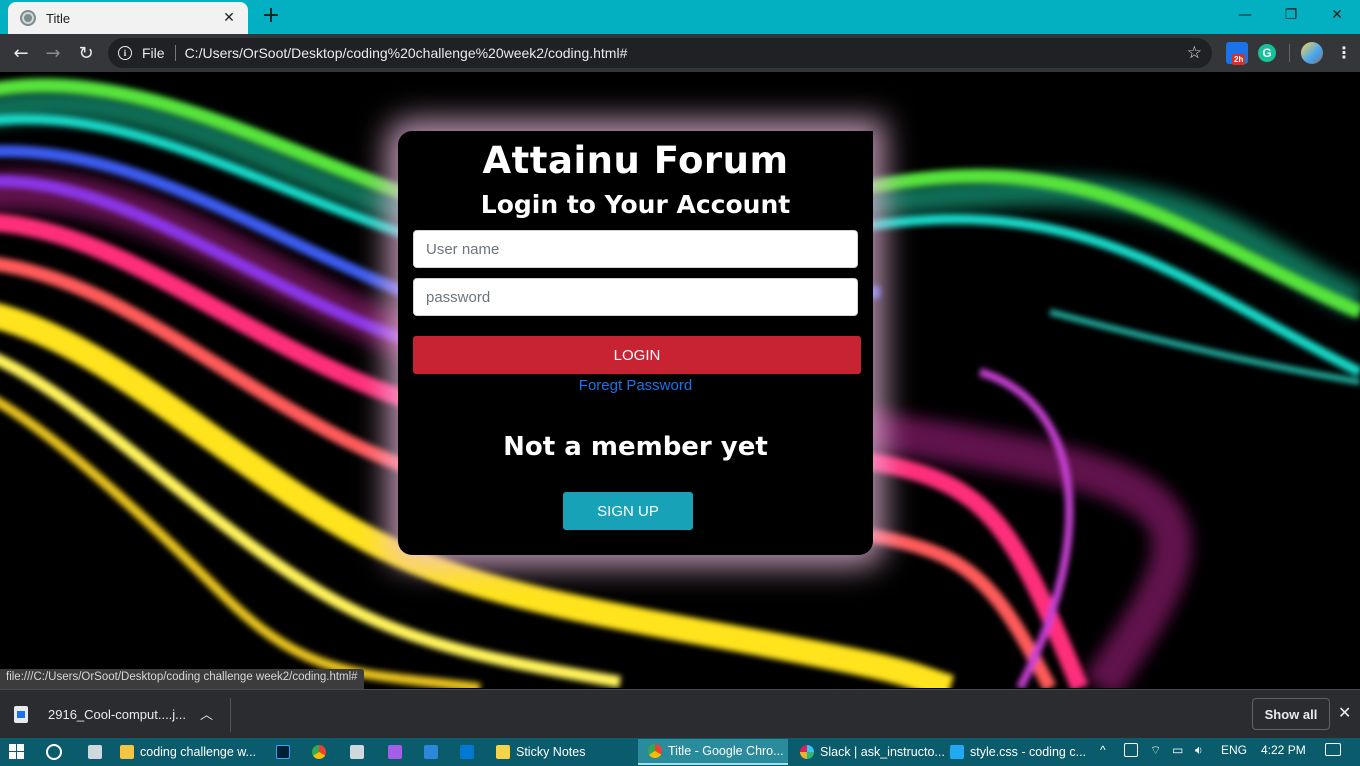  I want to click on cortana-search-icon, so click(54, 752).